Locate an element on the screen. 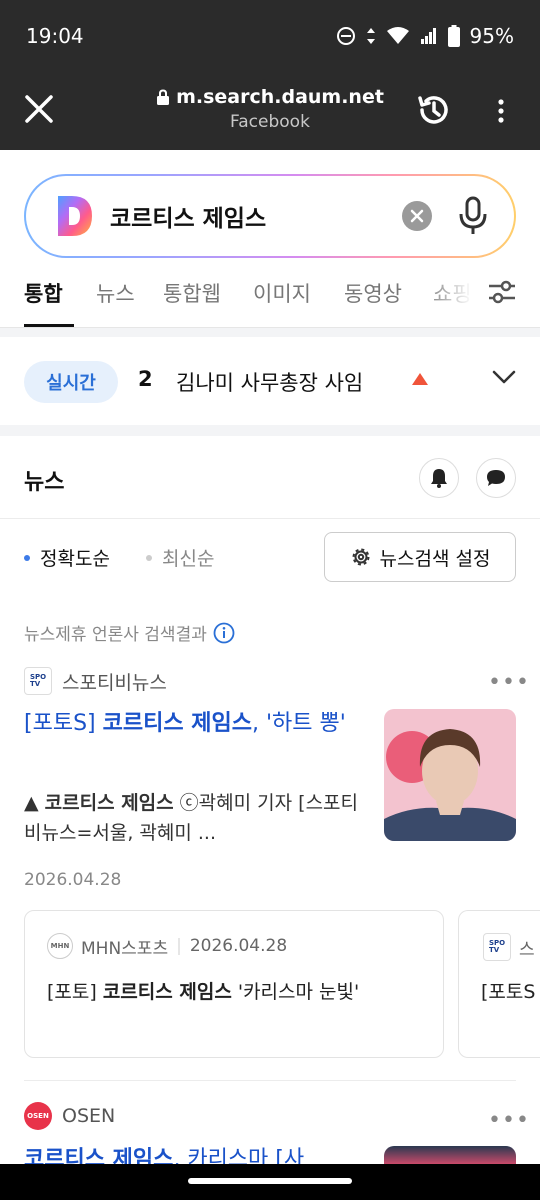  news-comment-button is located at coordinates (496, 478).